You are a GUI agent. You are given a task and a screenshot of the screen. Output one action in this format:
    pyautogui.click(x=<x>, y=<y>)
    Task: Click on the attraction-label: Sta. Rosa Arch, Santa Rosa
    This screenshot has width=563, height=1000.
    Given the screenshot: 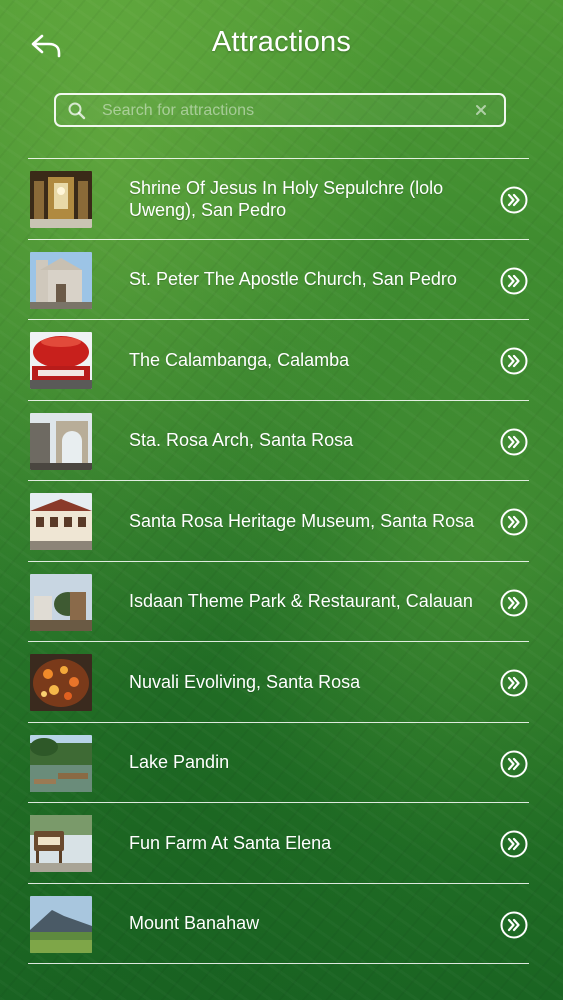 What is the action you would take?
    pyautogui.click(x=241, y=440)
    